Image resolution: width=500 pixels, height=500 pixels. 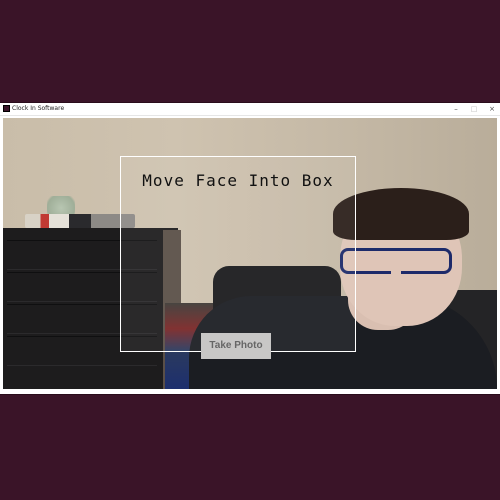 What do you see at coordinates (474, 109) in the screenshot?
I see `maximize-button: □` at bounding box center [474, 109].